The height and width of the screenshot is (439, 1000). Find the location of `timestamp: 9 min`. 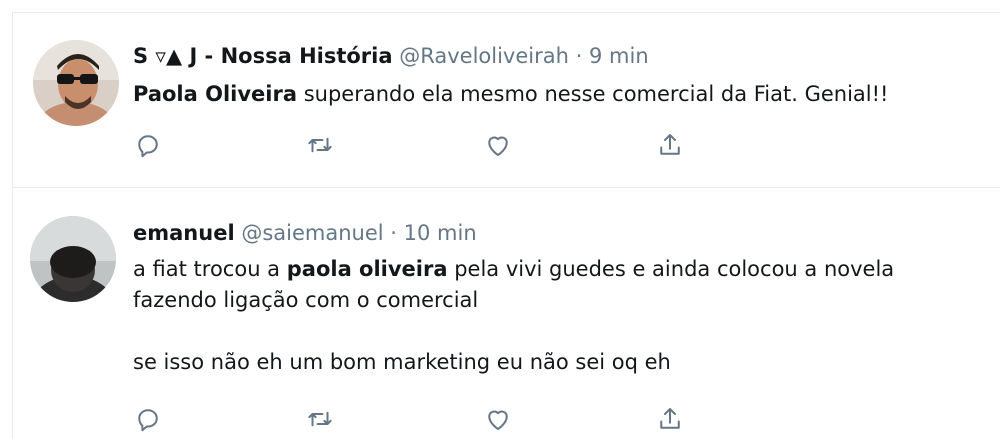

timestamp: 9 min is located at coordinates (619, 56).